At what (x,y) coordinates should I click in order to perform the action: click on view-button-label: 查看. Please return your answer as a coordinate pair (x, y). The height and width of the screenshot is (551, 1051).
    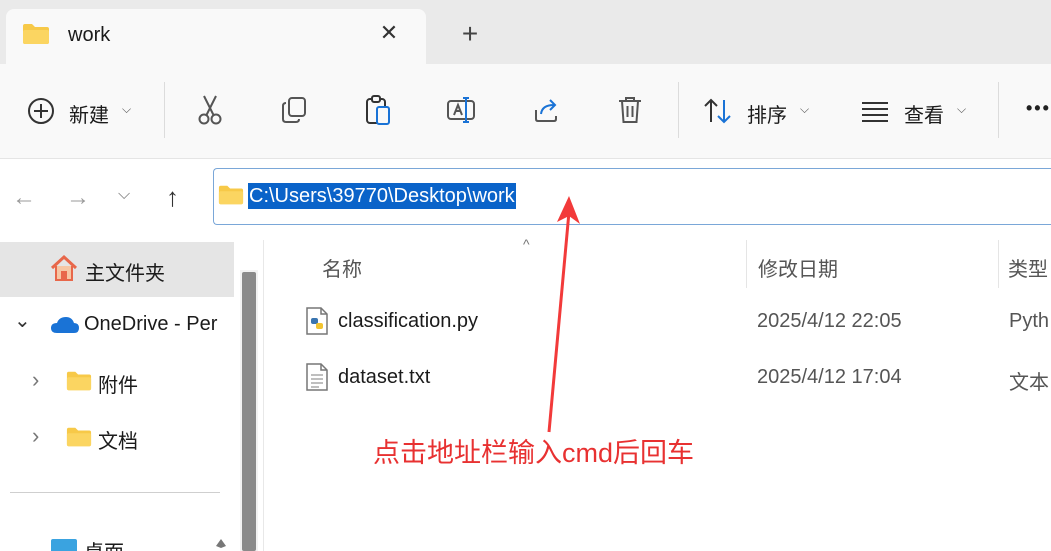
    Looking at the image, I should click on (924, 116).